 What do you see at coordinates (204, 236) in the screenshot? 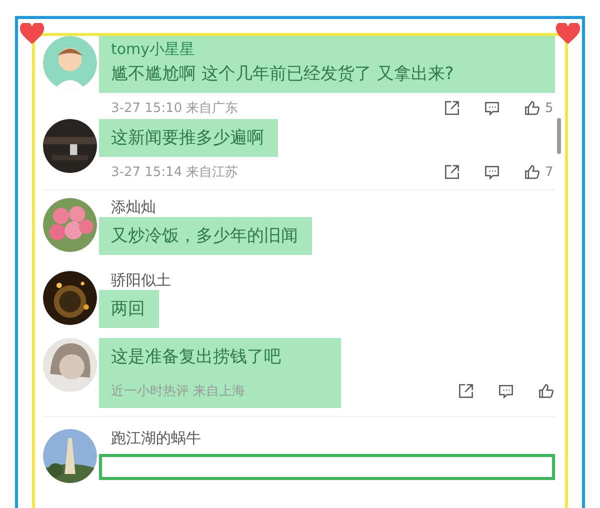
I see `comment-text: 又炒冷饭，多少年的旧闻` at bounding box center [204, 236].